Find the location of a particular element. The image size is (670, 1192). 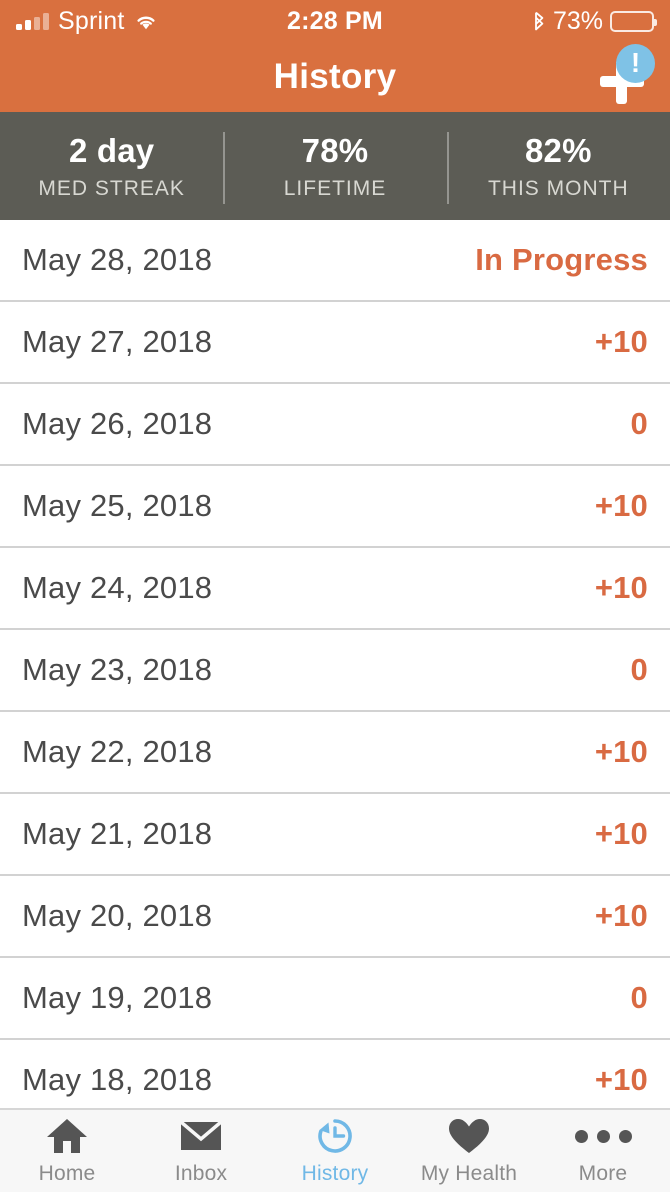

tab-home: Home is located at coordinates (67, 1151).